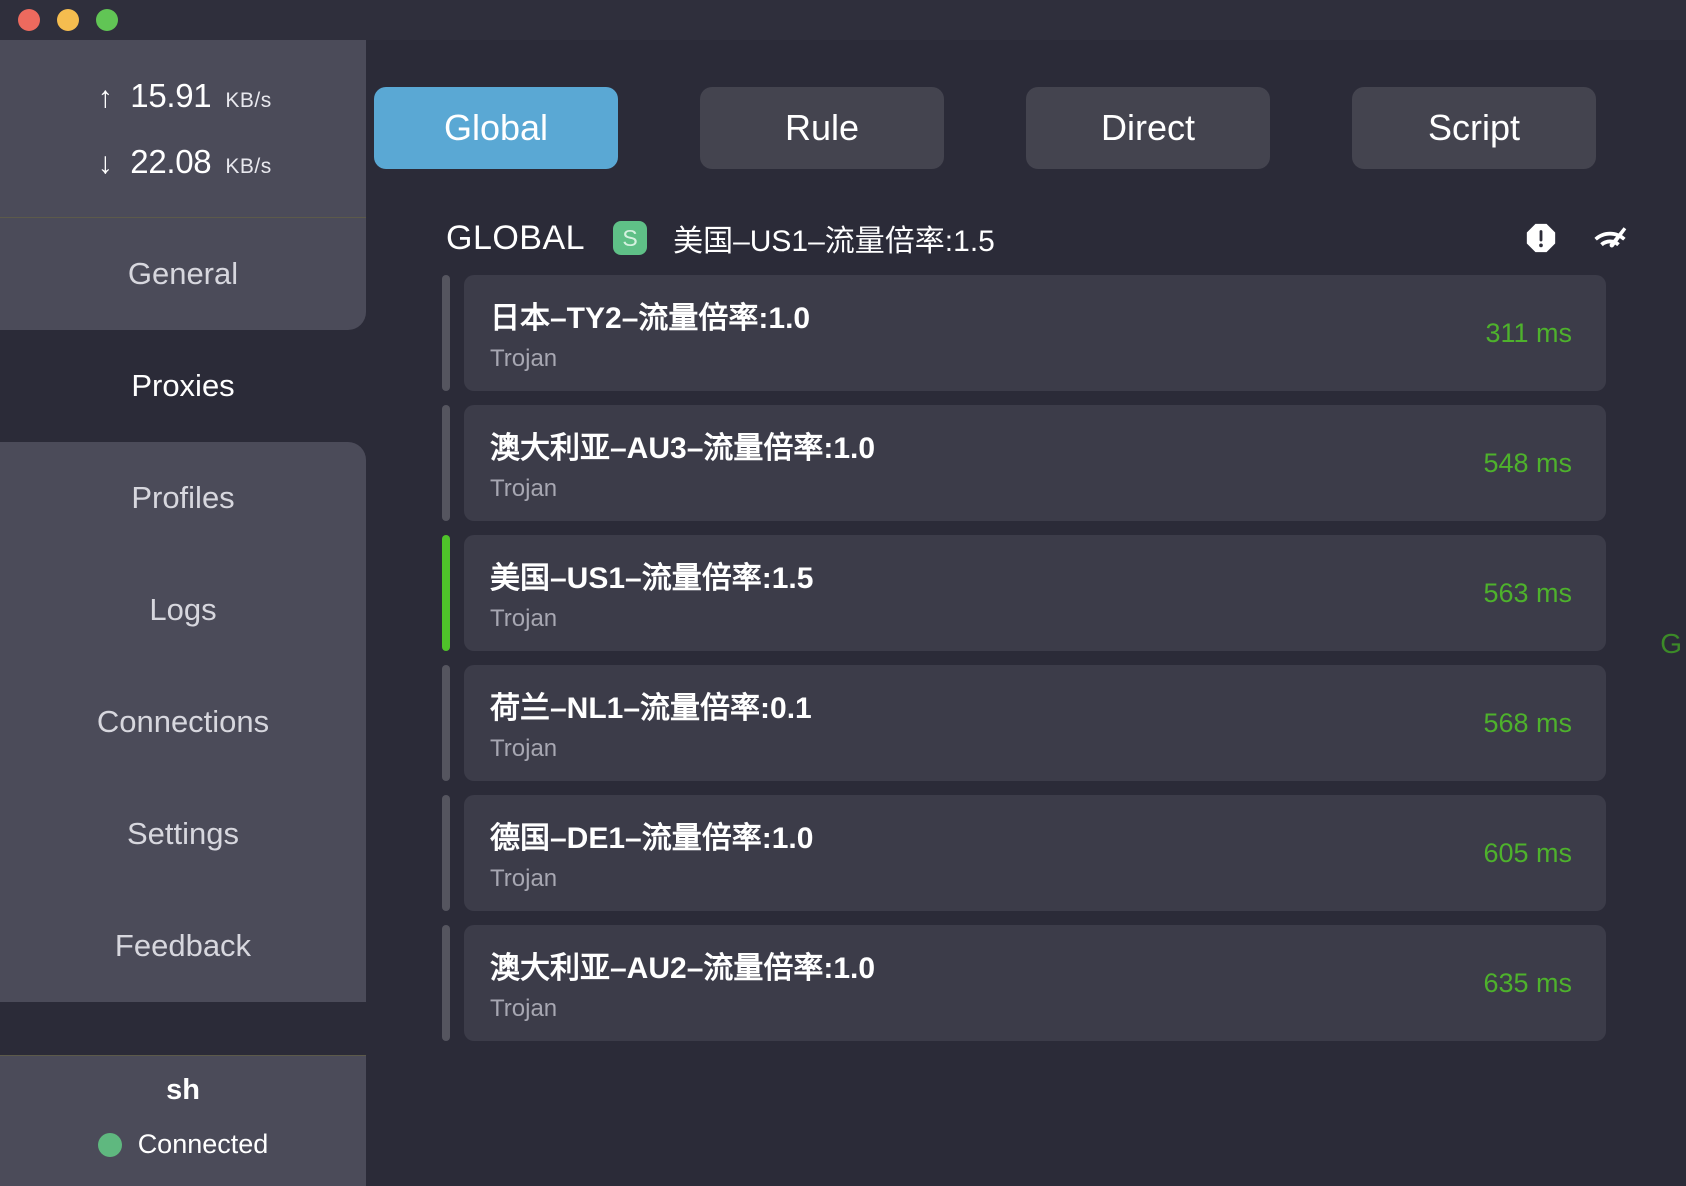 Image resolution: width=1686 pixels, height=1186 pixels. Describe the element at coordinates (651, 708) in the screenshot. I see `proxy-name: 荷兰–NL1–流量倍率:0.1` at that location.